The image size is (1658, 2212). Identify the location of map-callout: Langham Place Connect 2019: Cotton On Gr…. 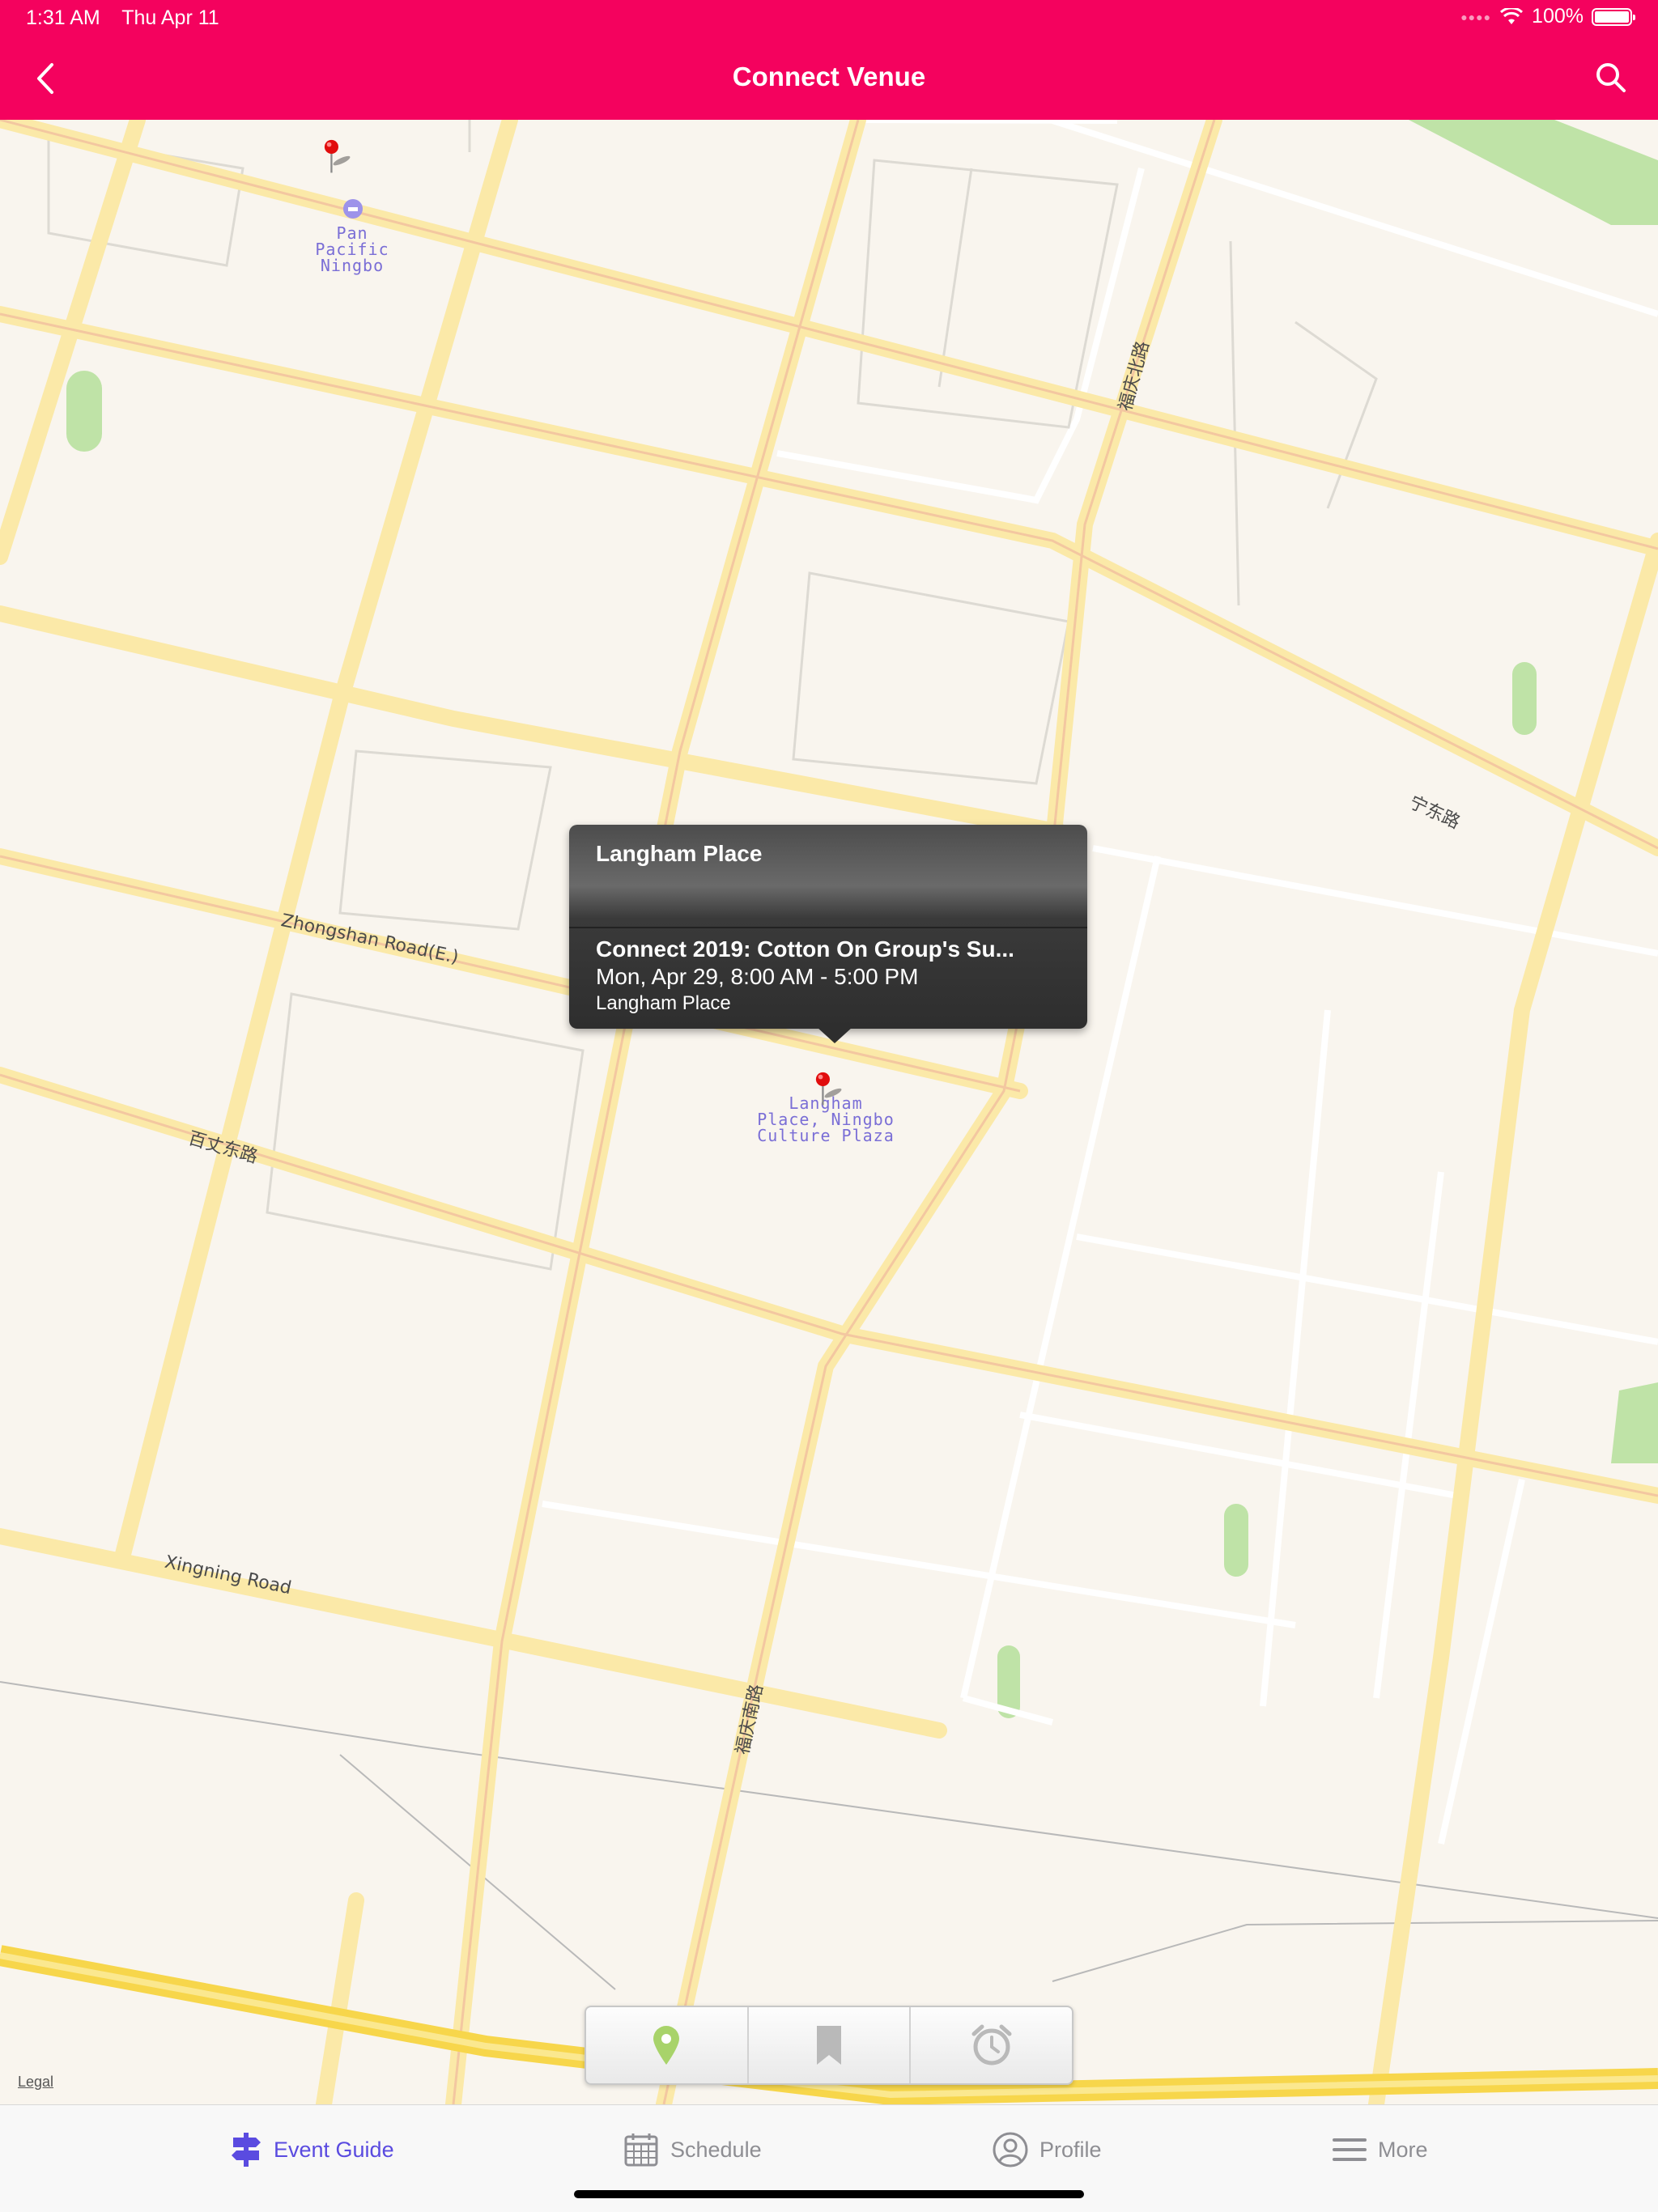
(828, 934).